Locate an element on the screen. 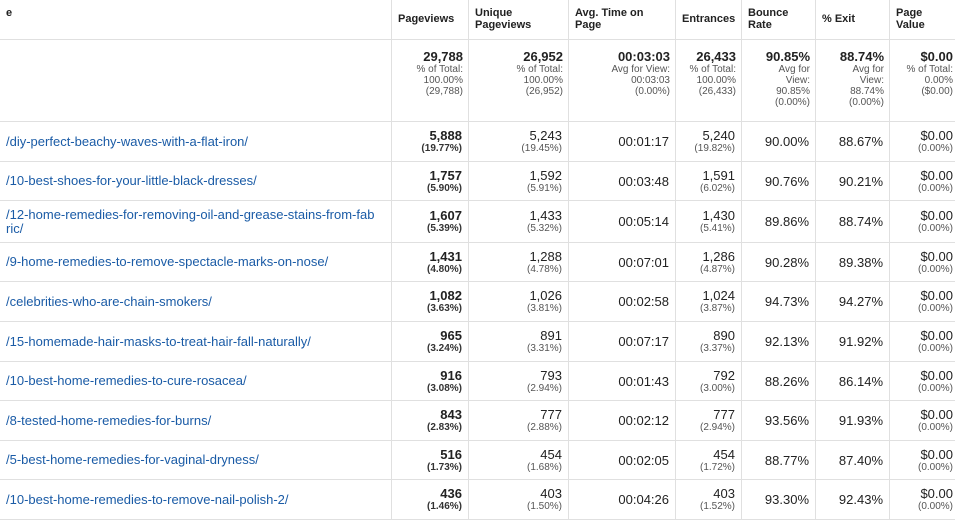 The image size is (955, 532). entrances-cell: 5,240 (19.82%) is located at coordinates (708, 141).